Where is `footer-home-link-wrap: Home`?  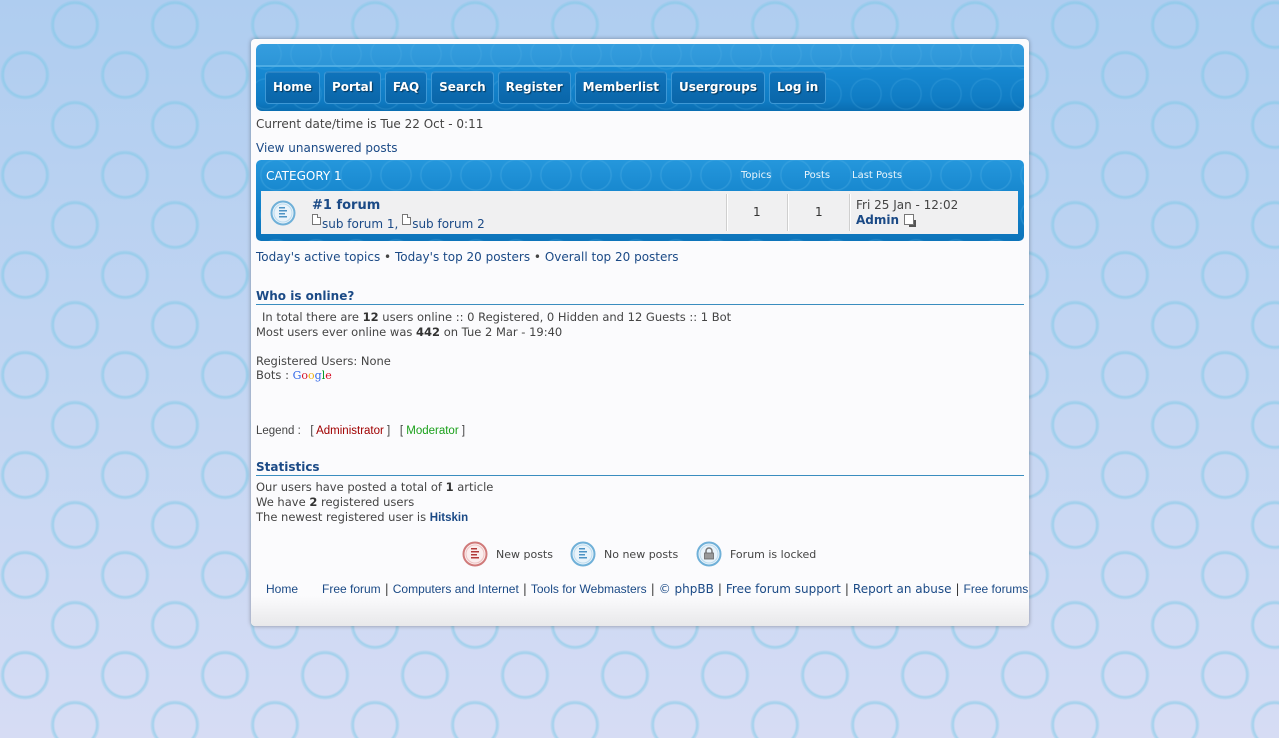
footer-home-link-wrap: Home is located at coordinates (282, 589).